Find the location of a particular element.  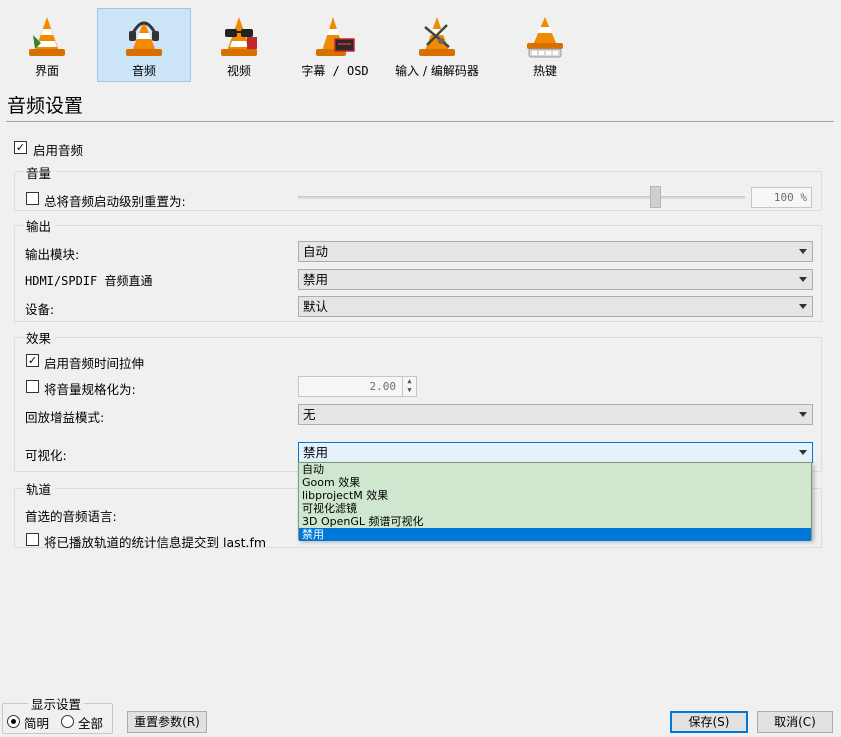

category-toolbar: 界面 音频 视频 字幕 / OSD 输入 / 编解码器 热键 is located at coordinates (420, 42).